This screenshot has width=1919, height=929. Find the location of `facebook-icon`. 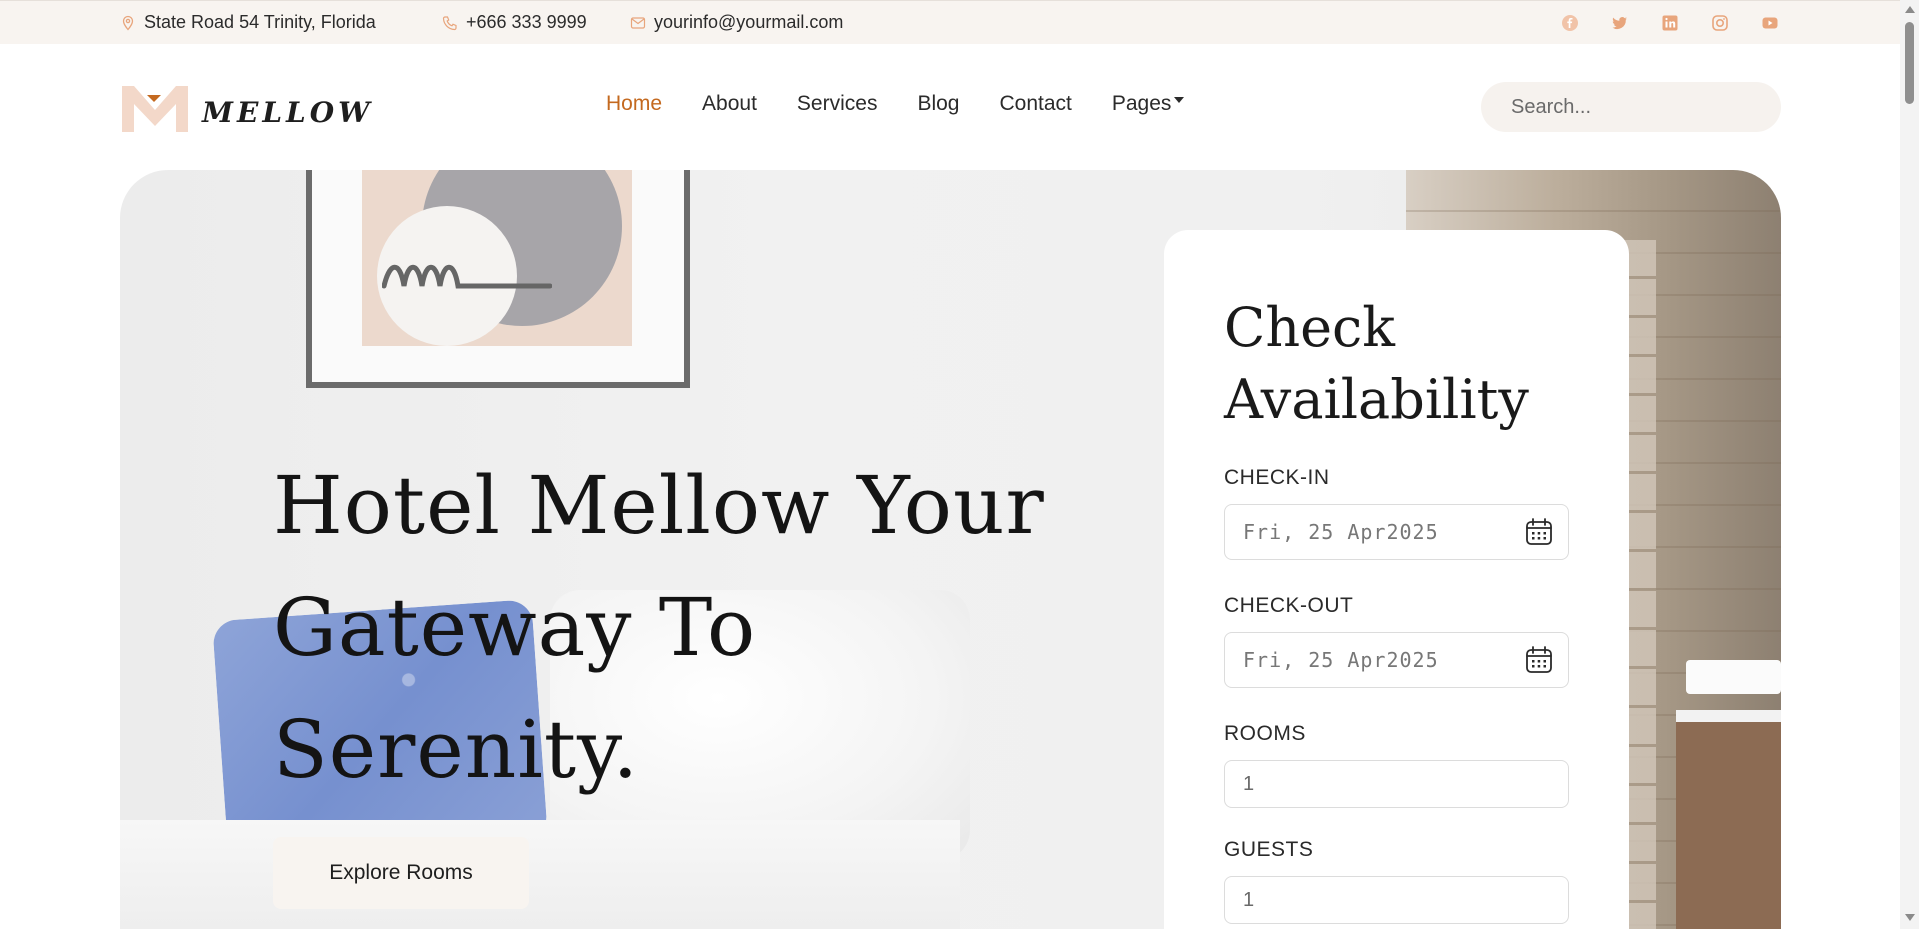

facebook-icon is located at coordinates (1570, 23).